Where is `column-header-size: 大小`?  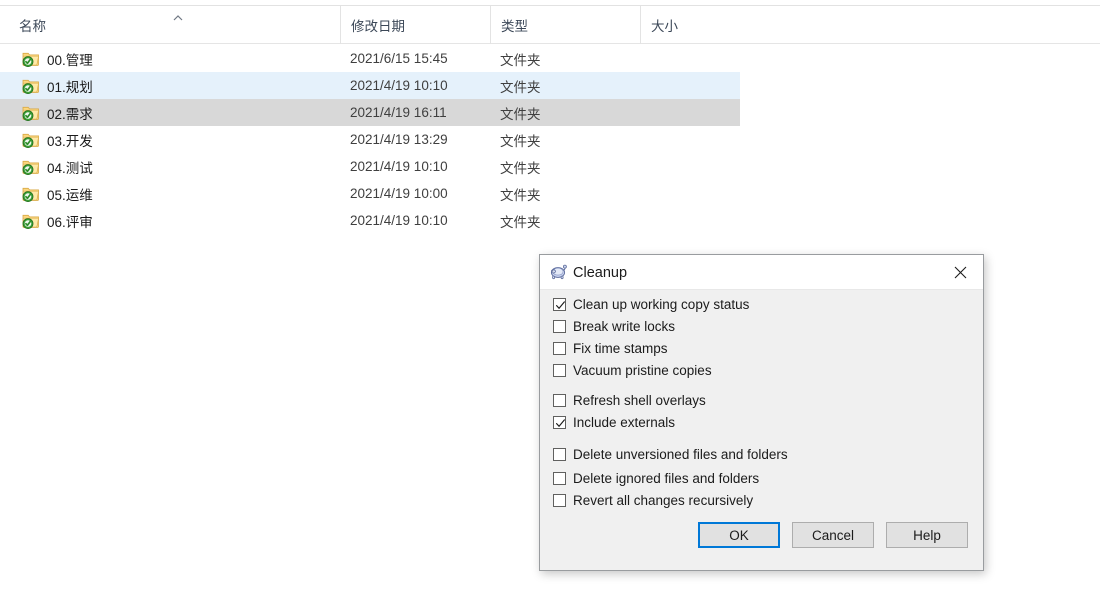 column-header-size: 大小 is located at coordinates (691, 25).